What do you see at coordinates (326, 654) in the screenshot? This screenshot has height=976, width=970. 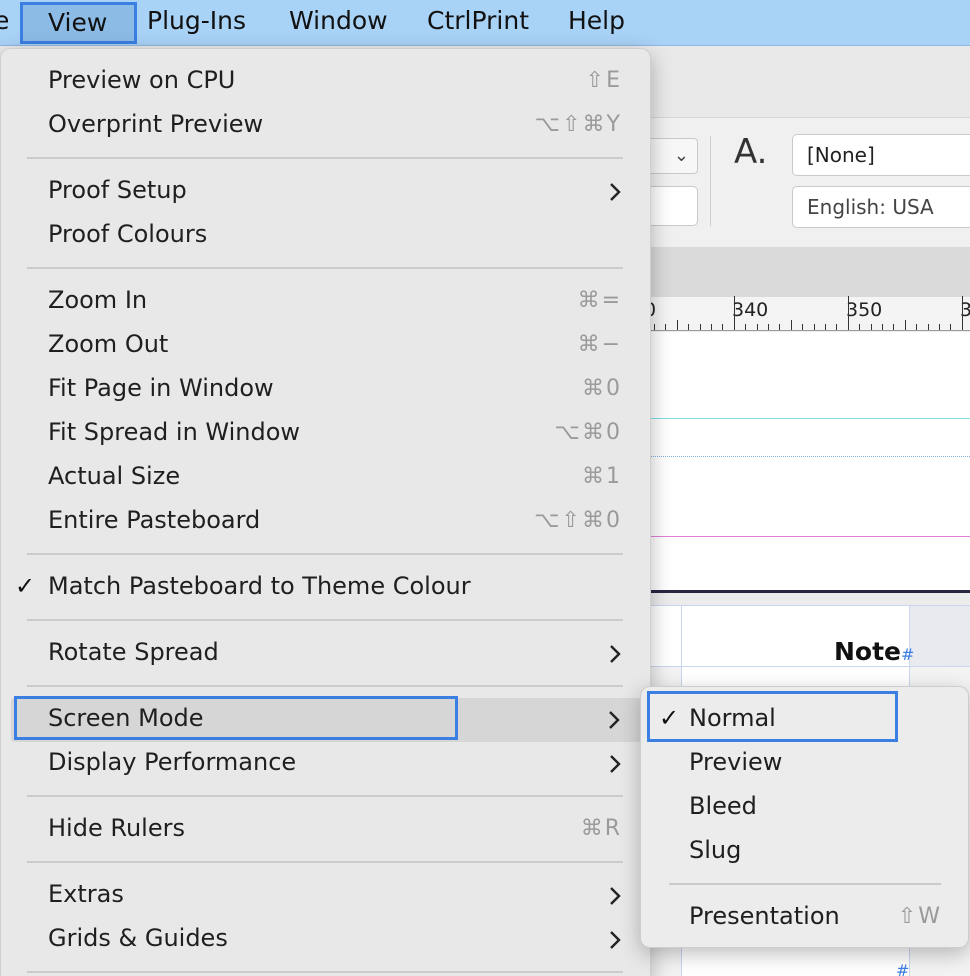 I see `menu-item-rotate-spread: Rotate Spread` at bounding box center [326, 654].